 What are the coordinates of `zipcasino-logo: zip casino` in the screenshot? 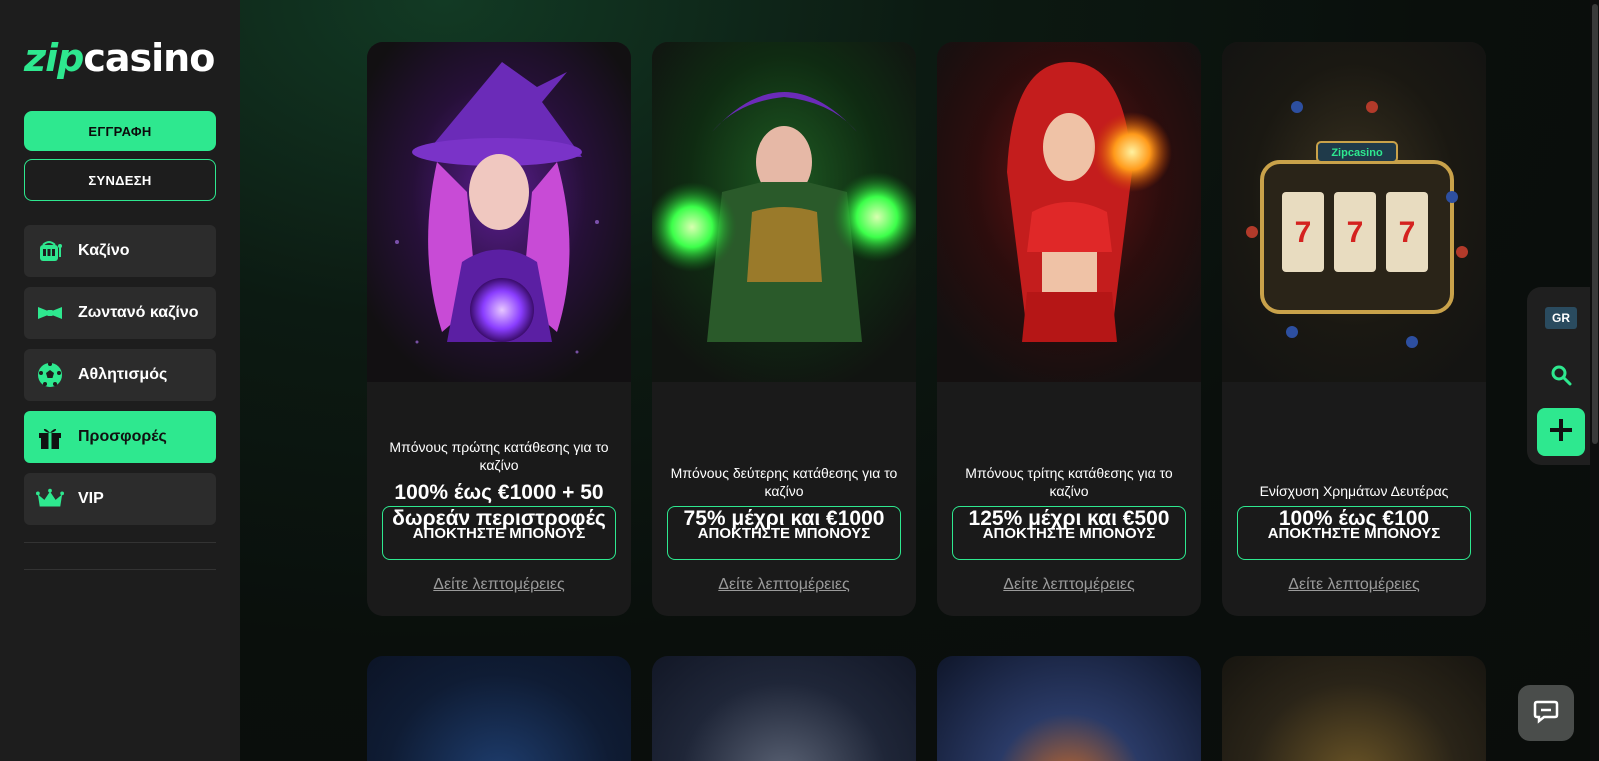 It's located at (119, 58).